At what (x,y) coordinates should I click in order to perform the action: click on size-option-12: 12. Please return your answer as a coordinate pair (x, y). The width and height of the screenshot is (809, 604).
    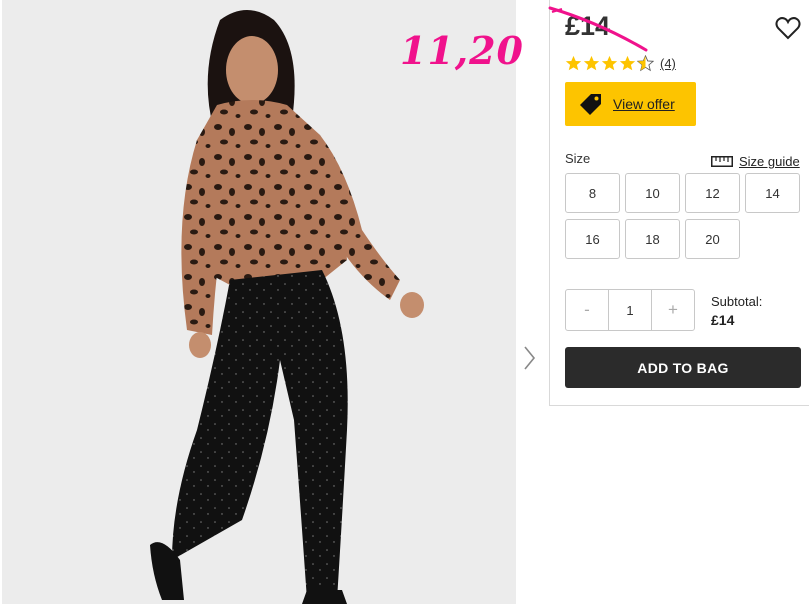
    Looking at the image, I should click on (712, 193).